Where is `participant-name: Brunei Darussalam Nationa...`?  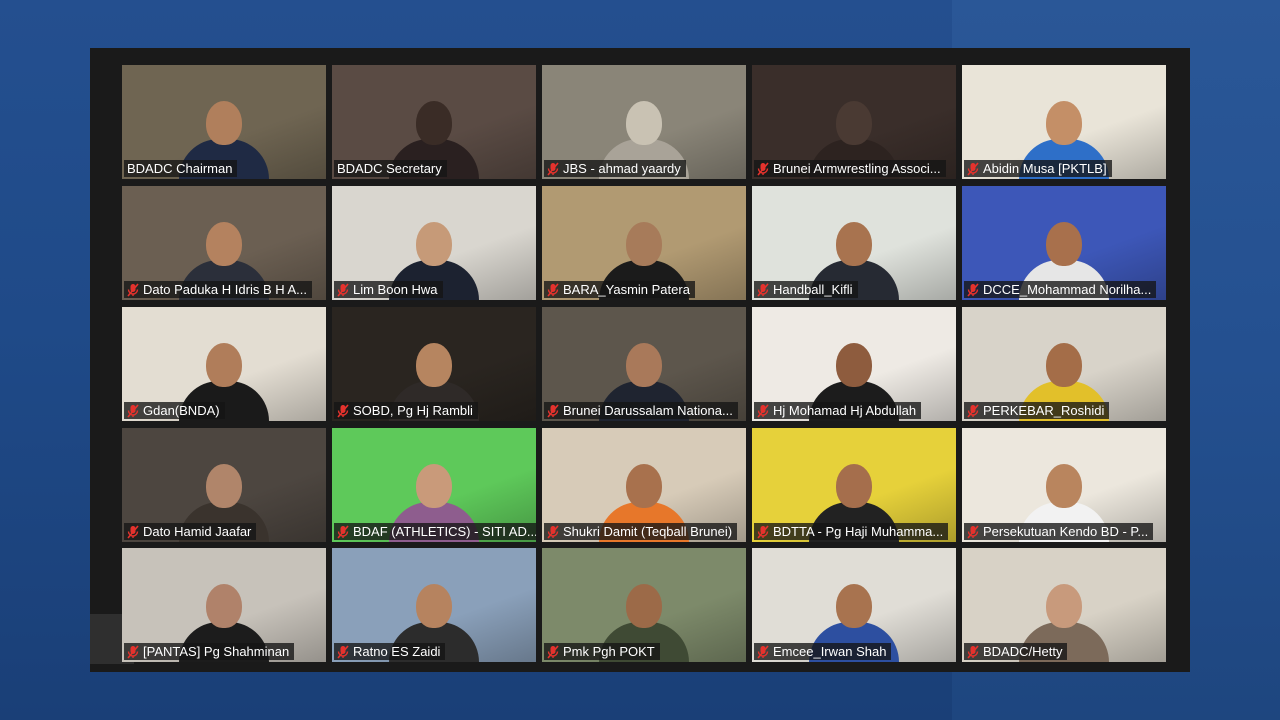 participant-name: Brunei Darussalam Nationa... is located at coordinates (648, 410).